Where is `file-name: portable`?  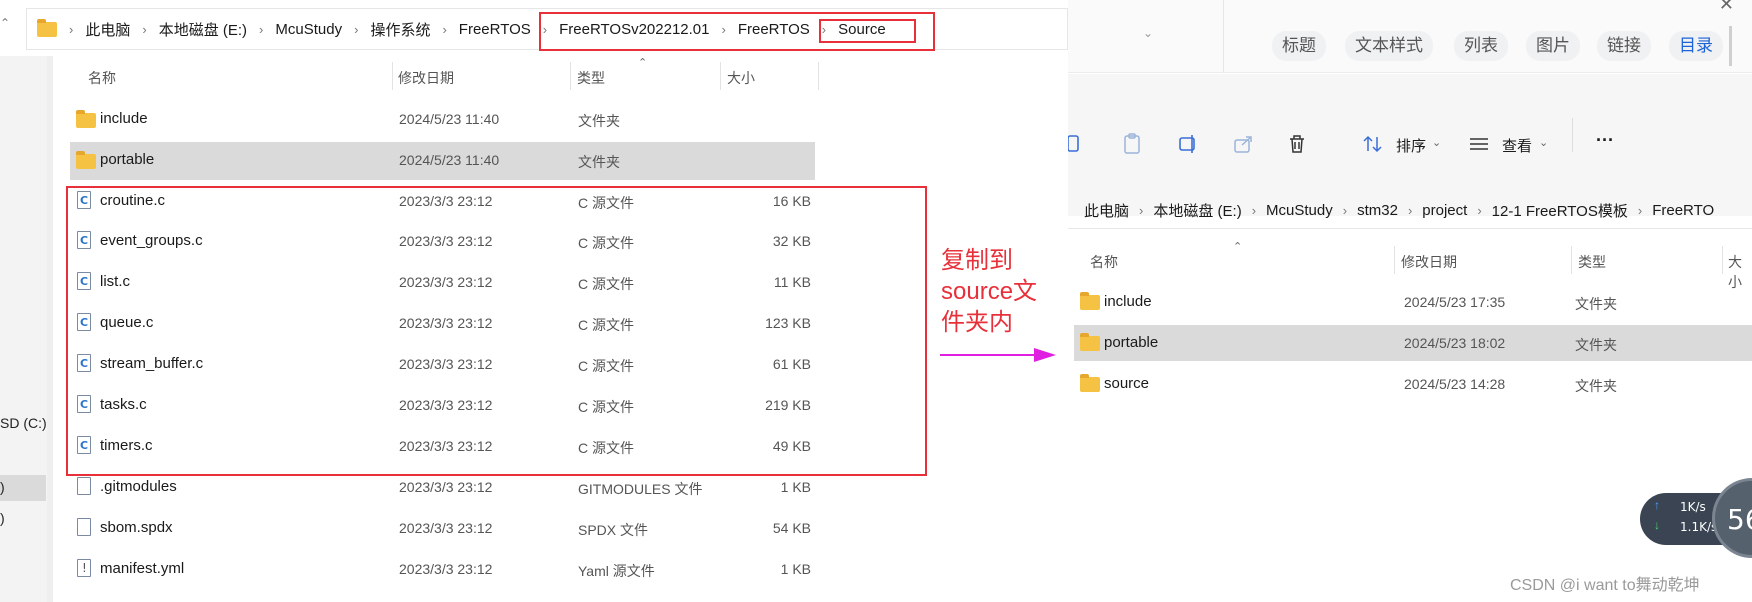 file-name: portable is located at coordinates (127, 159).